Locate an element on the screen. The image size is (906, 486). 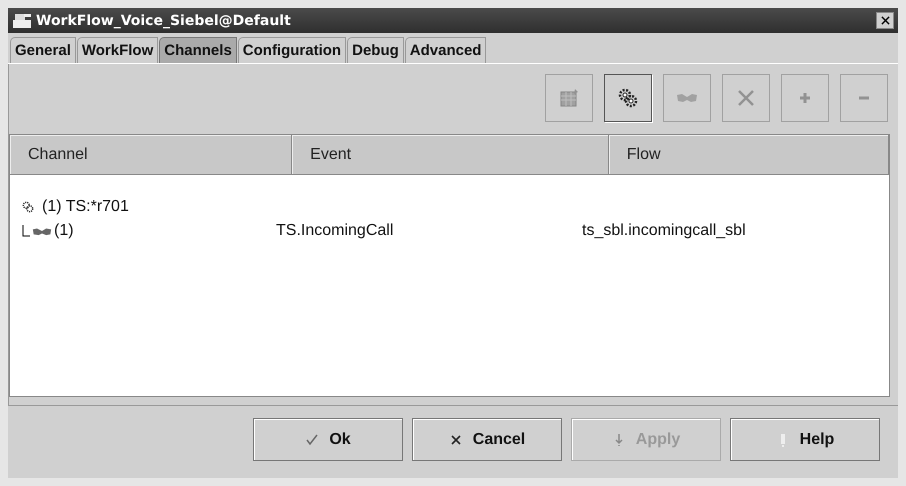
tree-item: (1) is located at coordinates (64, 231).